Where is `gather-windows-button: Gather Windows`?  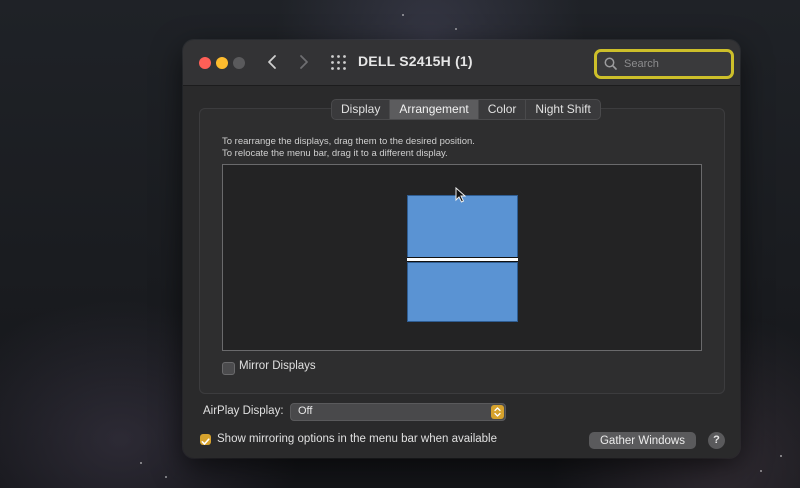
gather-windows-button: Gather Windows is located at coordinates (642, 440).